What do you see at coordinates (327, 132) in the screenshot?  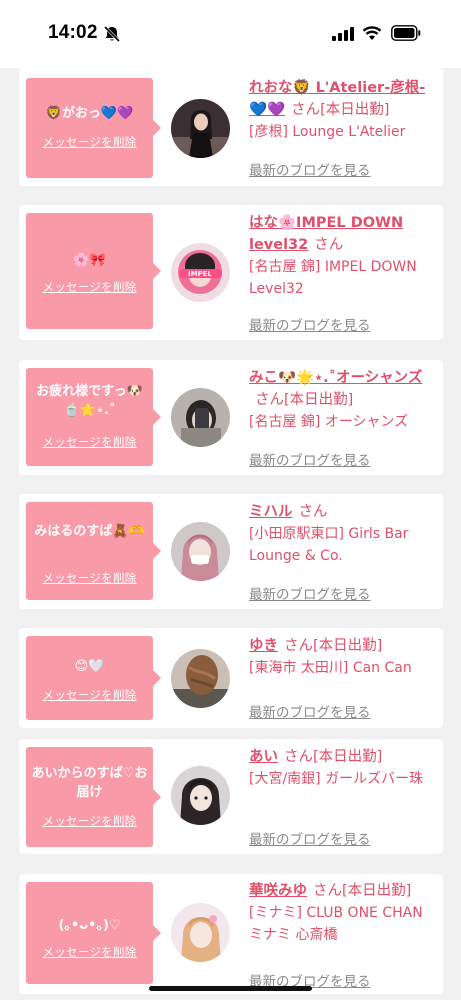 I see `shop-name: [彦根] Lounge L'Atelier` at bounding box center [327, 132].